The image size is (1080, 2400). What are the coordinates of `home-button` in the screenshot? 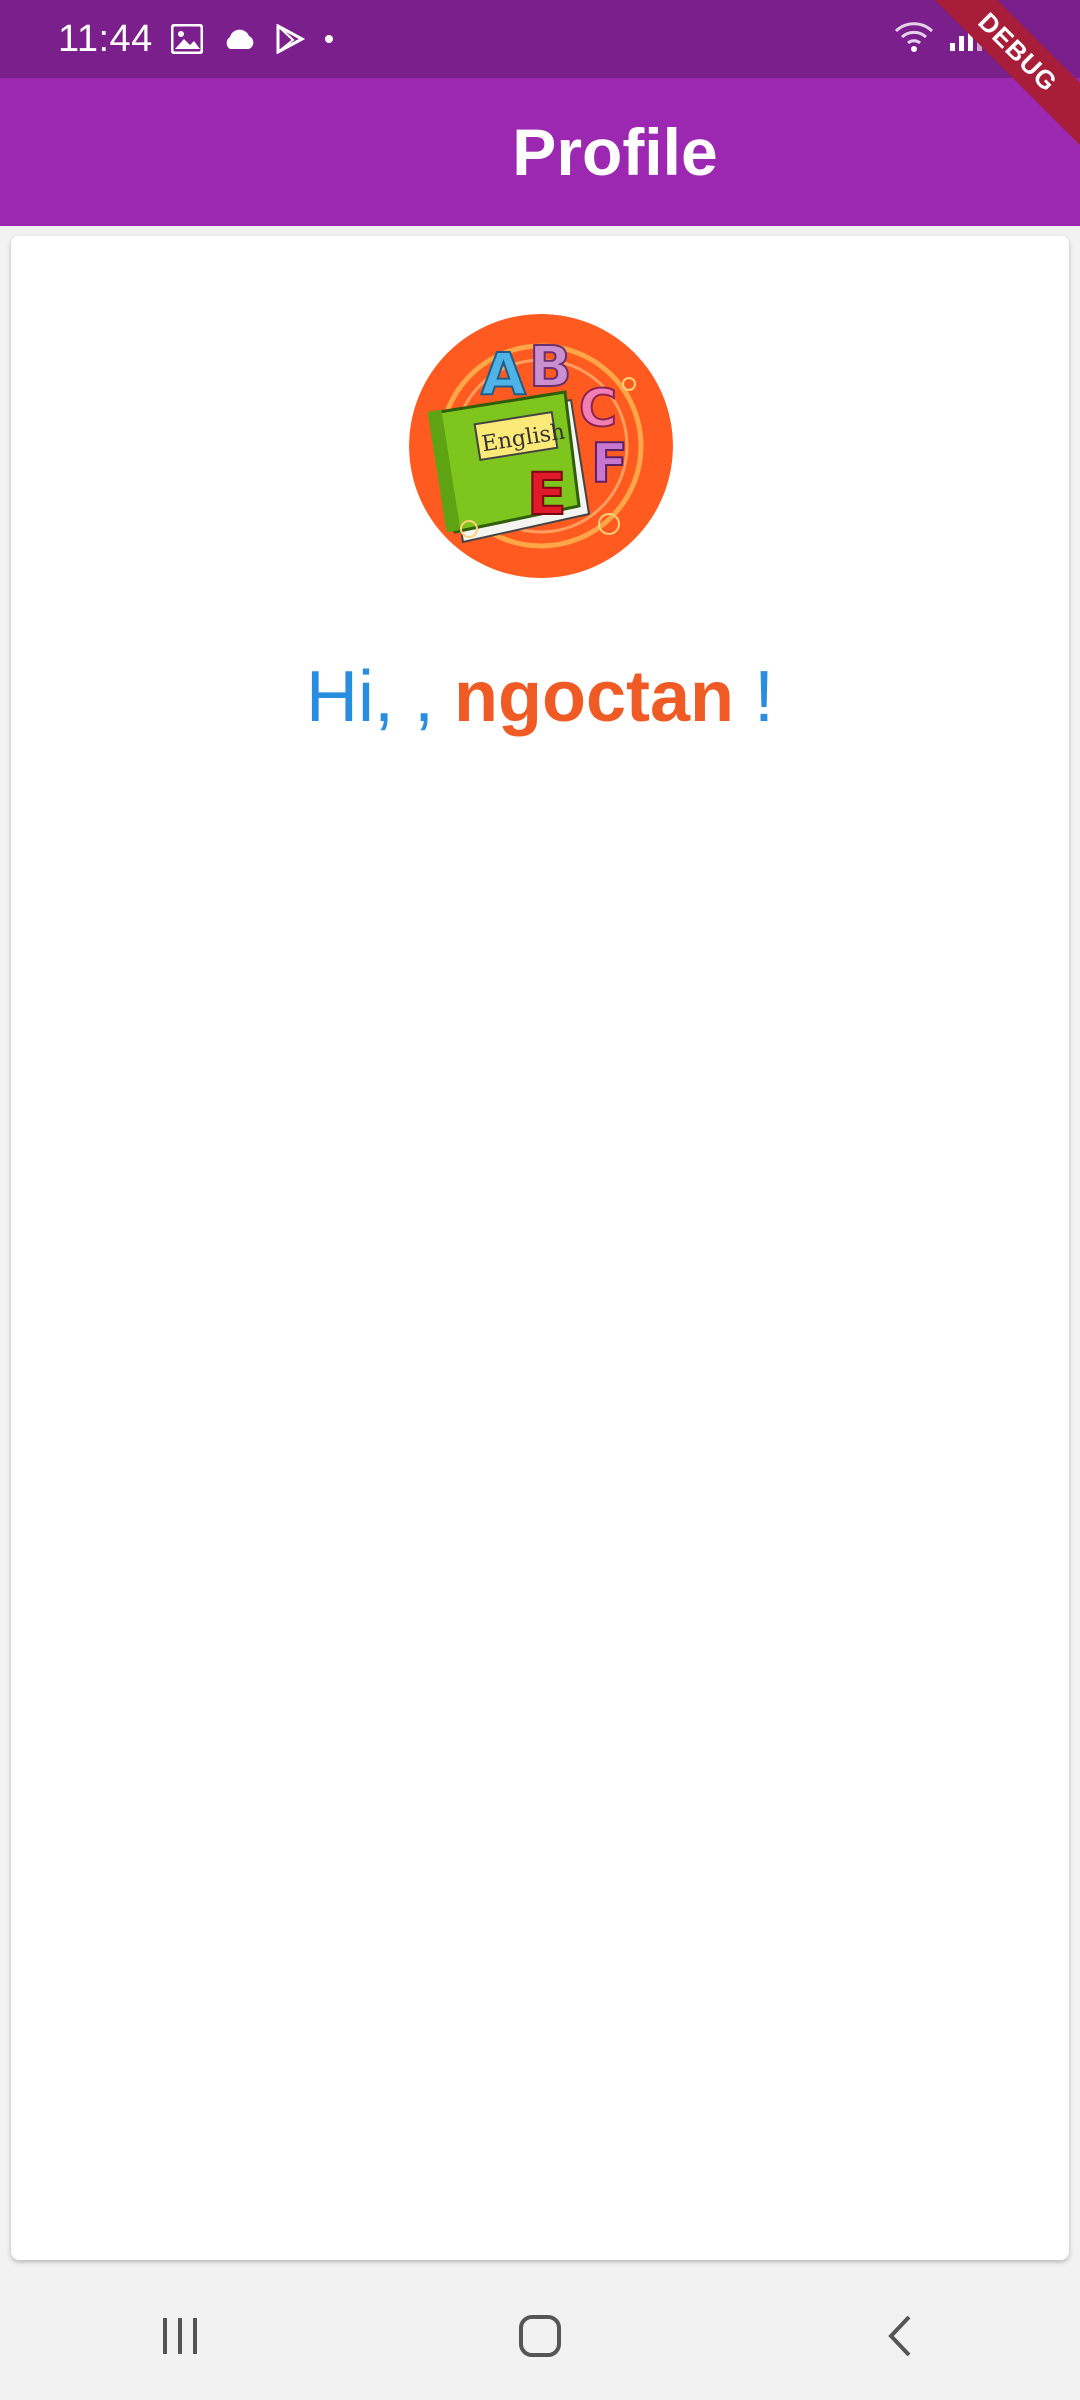 It's located at (540, 2336).